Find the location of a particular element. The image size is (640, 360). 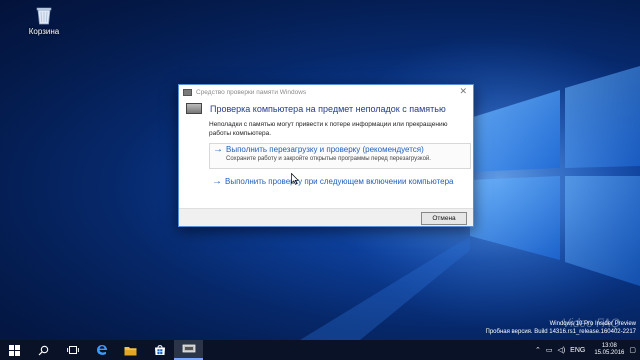

task-view-icon is located at coordinates (72, 350).